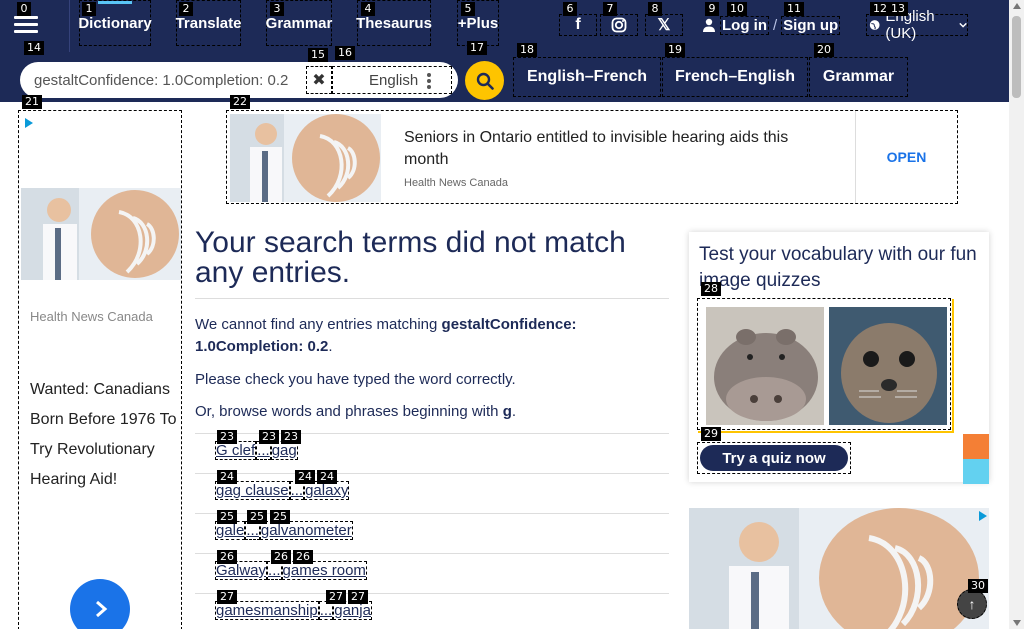 The height and width of the screenshot is (629, 1024). I want to click on x-icon: 𝕏, so click(664, 25).